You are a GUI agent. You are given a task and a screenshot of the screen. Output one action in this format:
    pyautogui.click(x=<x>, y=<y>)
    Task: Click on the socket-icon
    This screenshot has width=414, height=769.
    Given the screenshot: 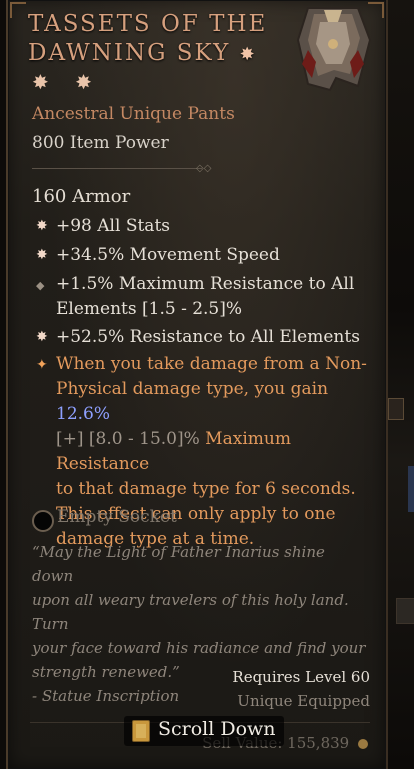 What is the action you would take?
    pyautogui.click(x=43, y=521)
    